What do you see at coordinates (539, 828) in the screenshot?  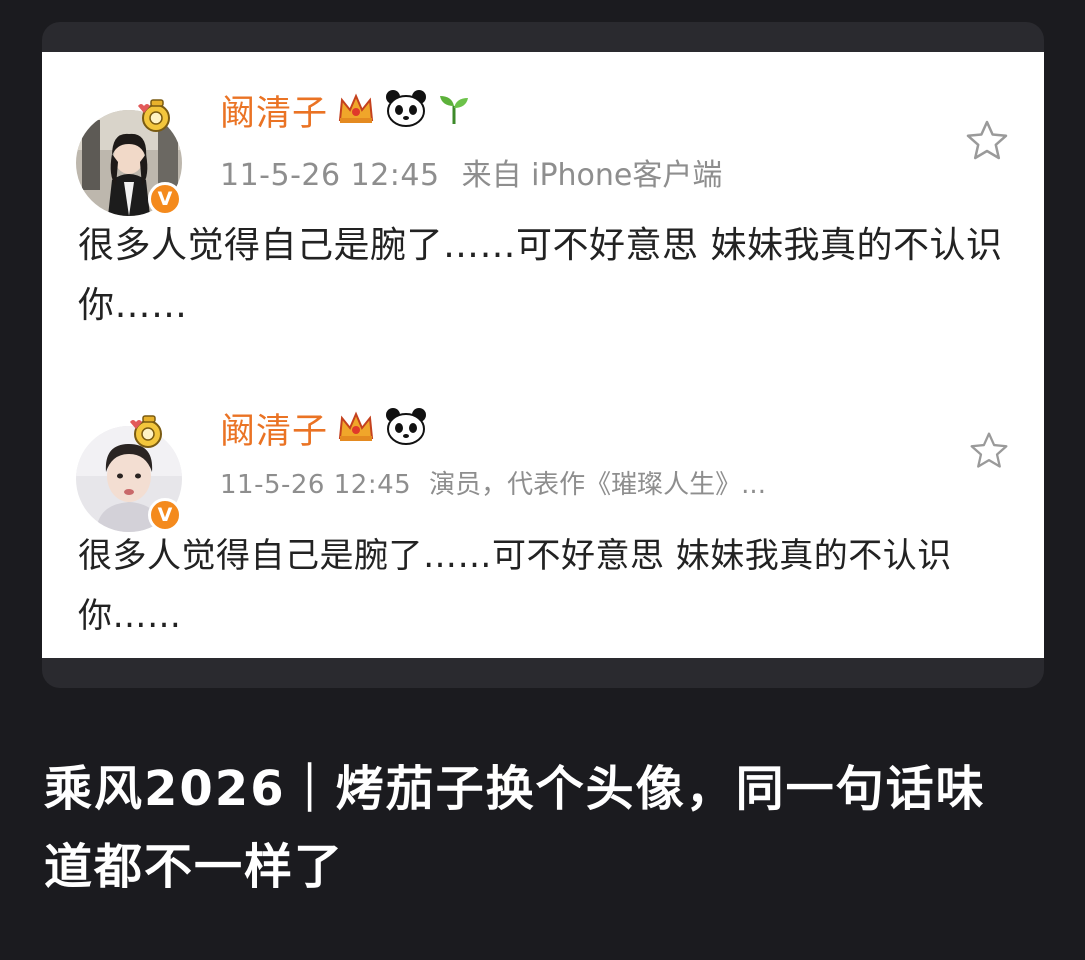 I see `article-headline: 乘风2026｜烤茄子换个头像，同一句话味道都不一样了` at bounding box center [539, 828].